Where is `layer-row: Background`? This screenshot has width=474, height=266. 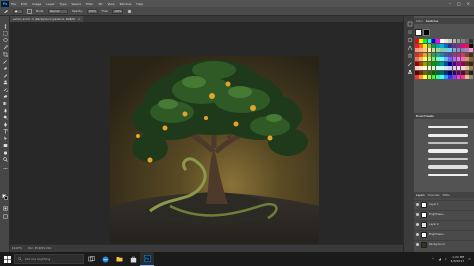 layer-row: Background is located at coordinates (444, 244).